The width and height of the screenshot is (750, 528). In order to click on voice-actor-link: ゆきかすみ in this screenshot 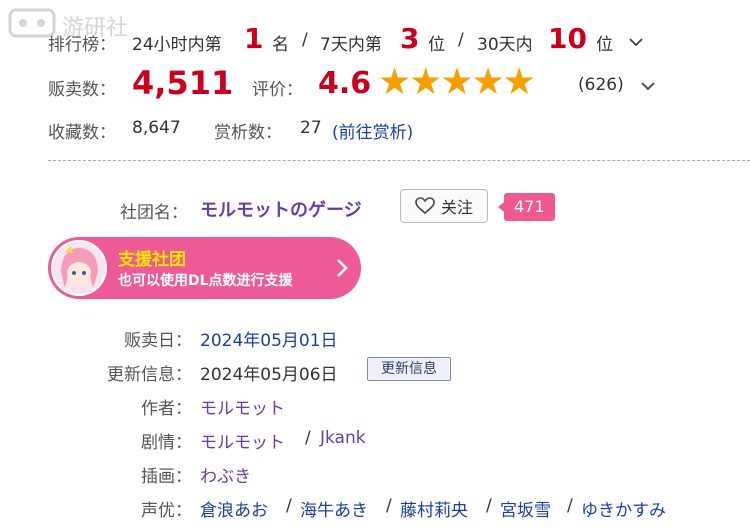, I will do `click(623, 508)`.